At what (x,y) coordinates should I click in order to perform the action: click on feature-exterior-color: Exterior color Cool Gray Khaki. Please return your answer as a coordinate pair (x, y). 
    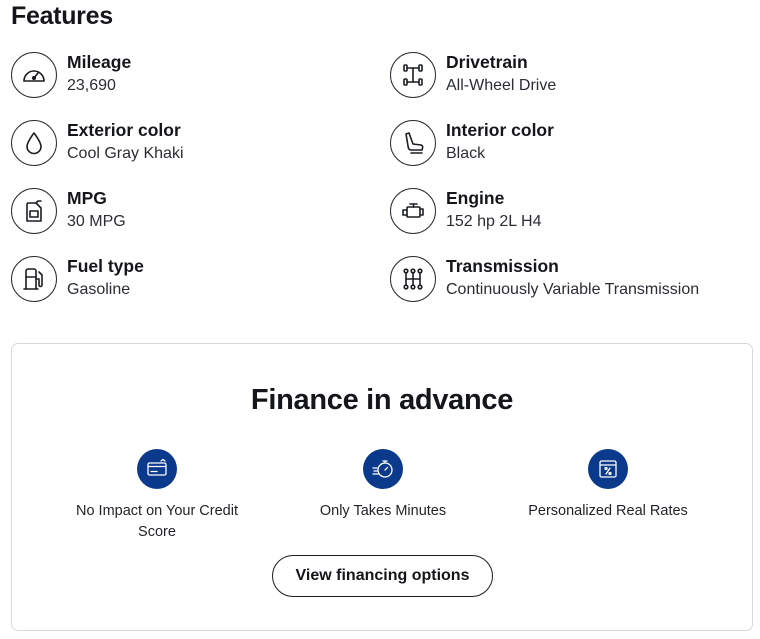
    Looking at the image, I should click on (191, 146).